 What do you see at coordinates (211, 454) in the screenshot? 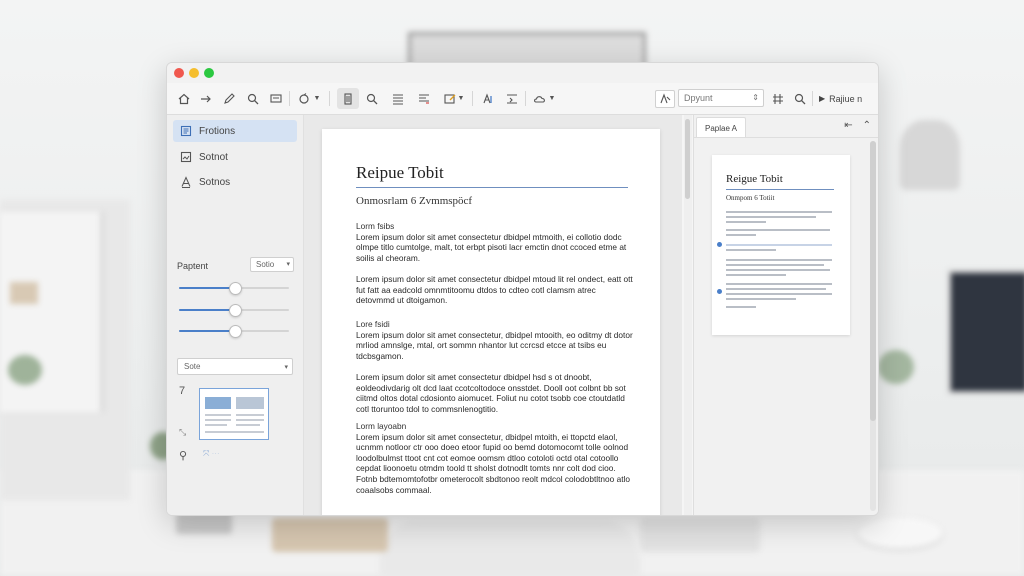
I see `link-icon: ⤧ ⋯` at bounding box center [211, 454].